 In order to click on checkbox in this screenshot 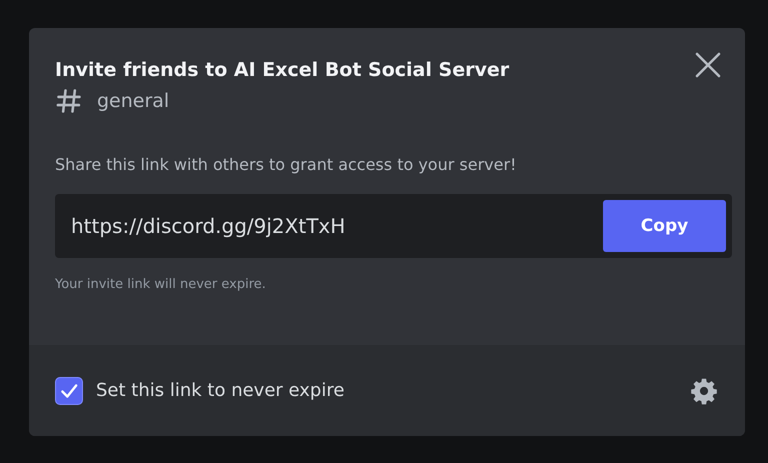, I will do `click(69, 390)`.